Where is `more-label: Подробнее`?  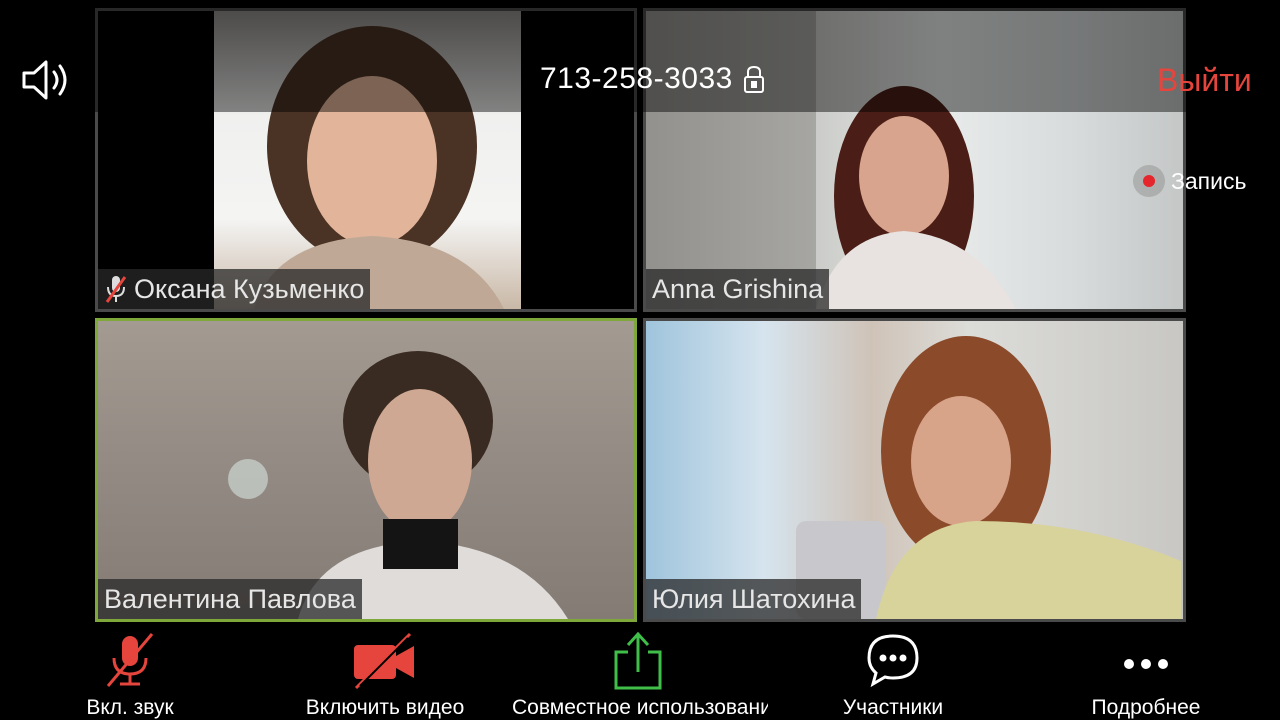 more-label: Подробнее is located at coordinates (1146, 707).